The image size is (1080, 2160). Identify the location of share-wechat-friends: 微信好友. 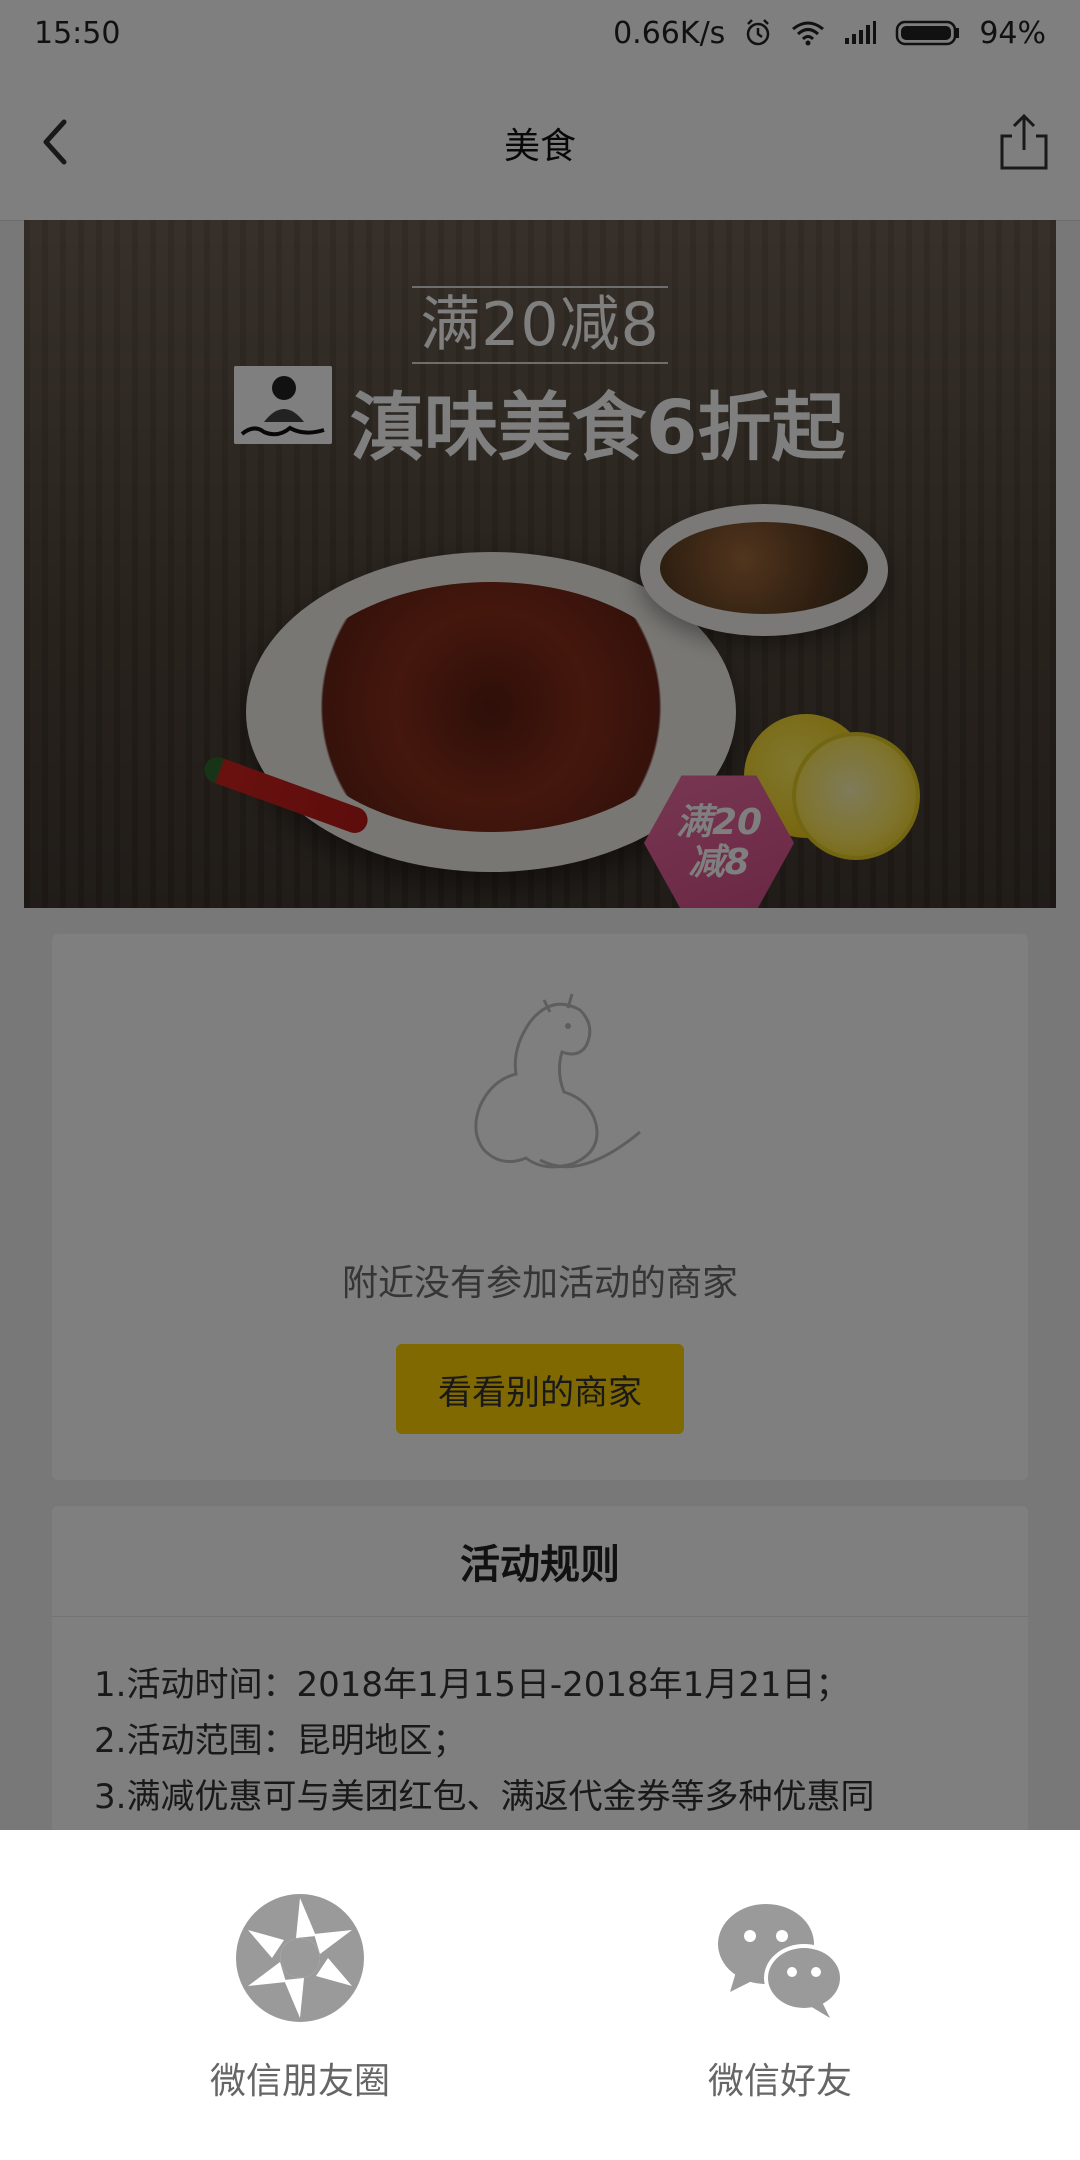
(780, 2010).